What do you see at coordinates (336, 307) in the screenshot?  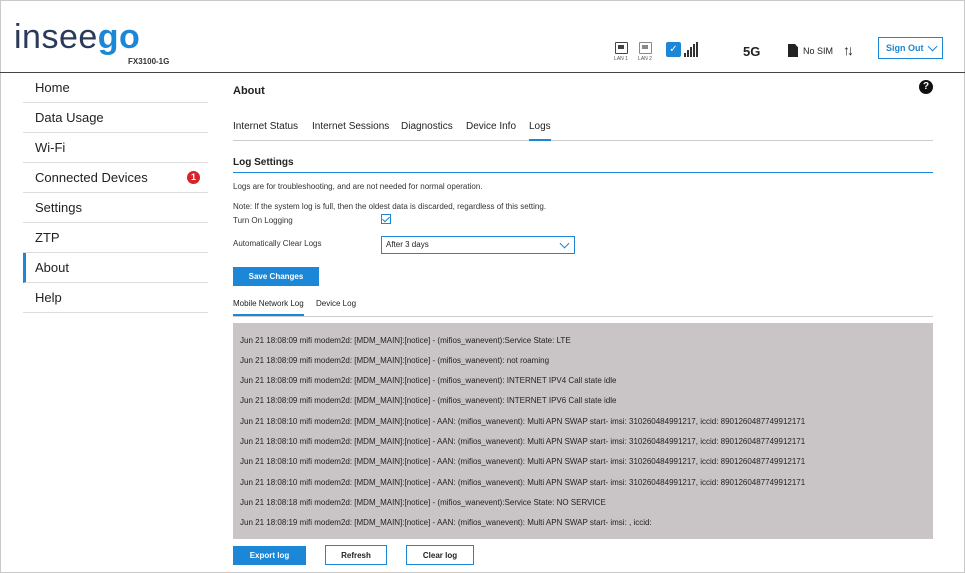 I see `tab-device-log: Device Log` at bounding box center [336, 307].